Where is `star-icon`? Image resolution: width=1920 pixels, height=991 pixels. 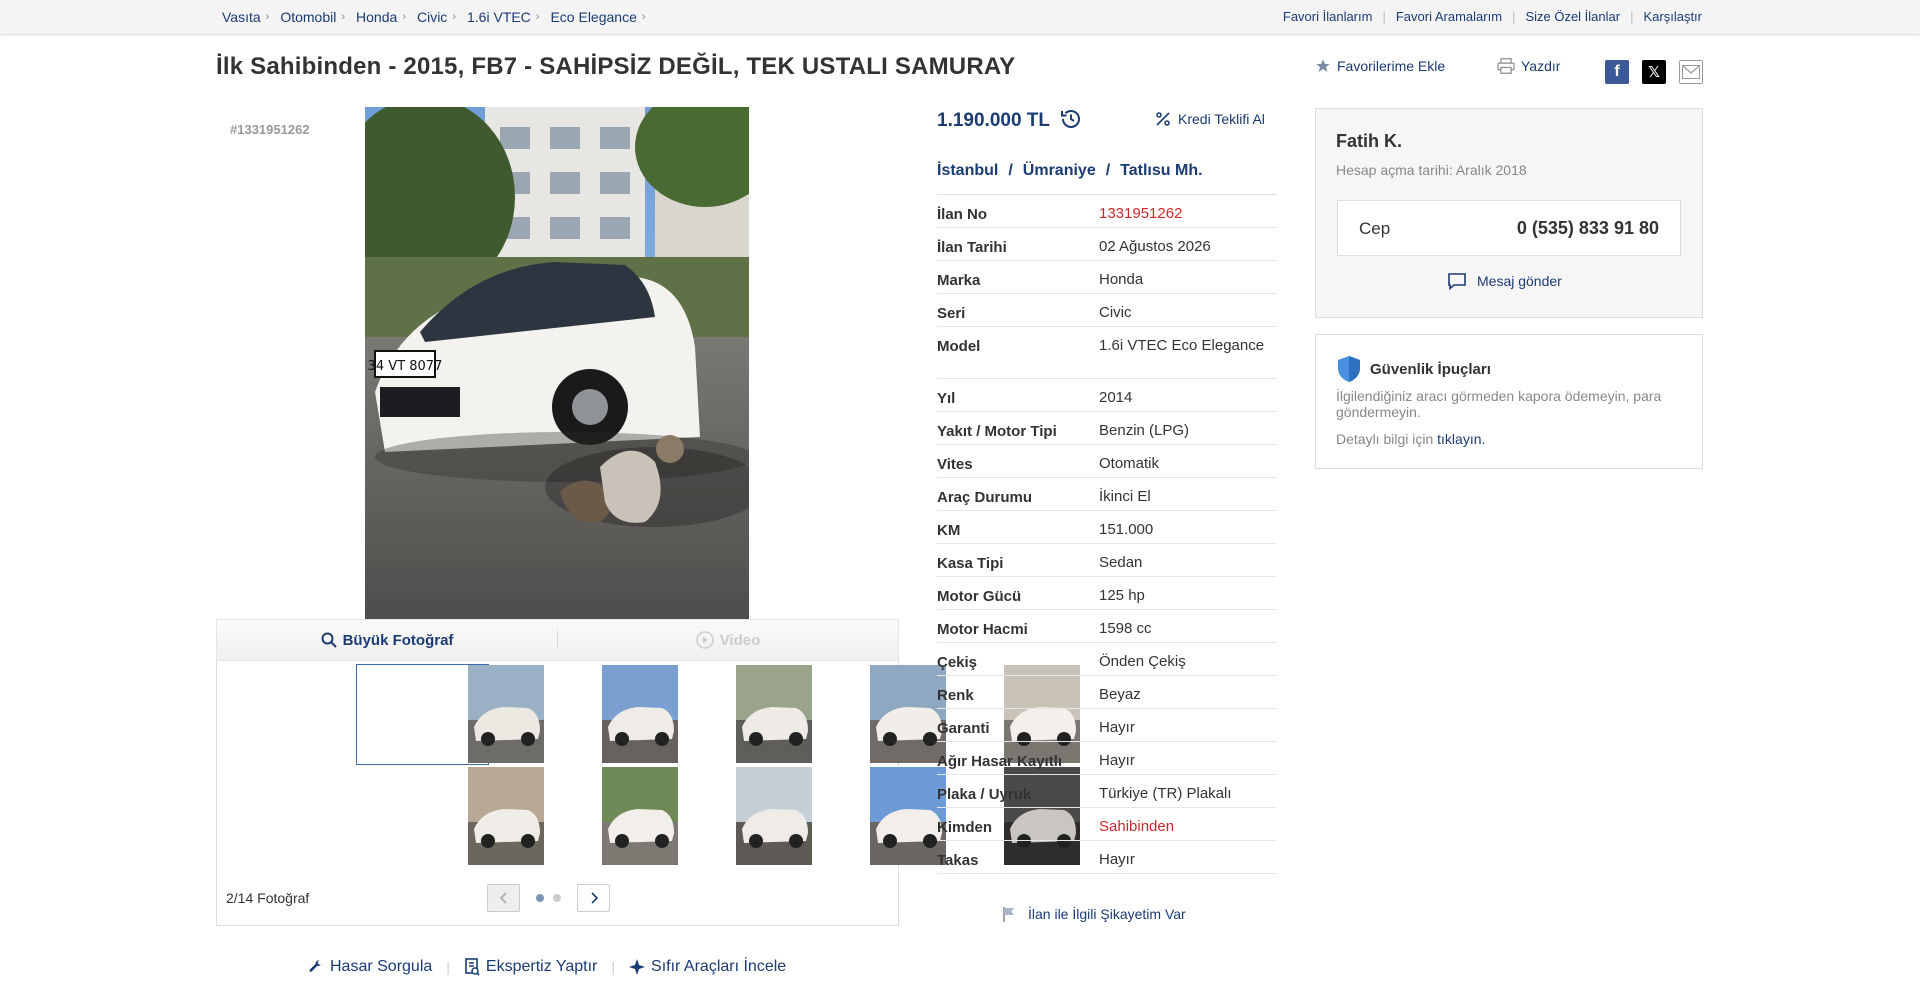
star-icon is located at coordinates (1323, 65).